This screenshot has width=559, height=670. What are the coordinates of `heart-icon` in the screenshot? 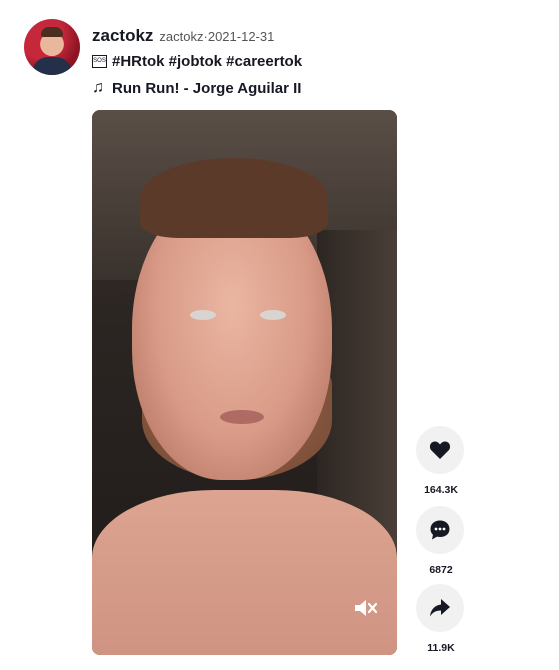 It's located at (440, 450).